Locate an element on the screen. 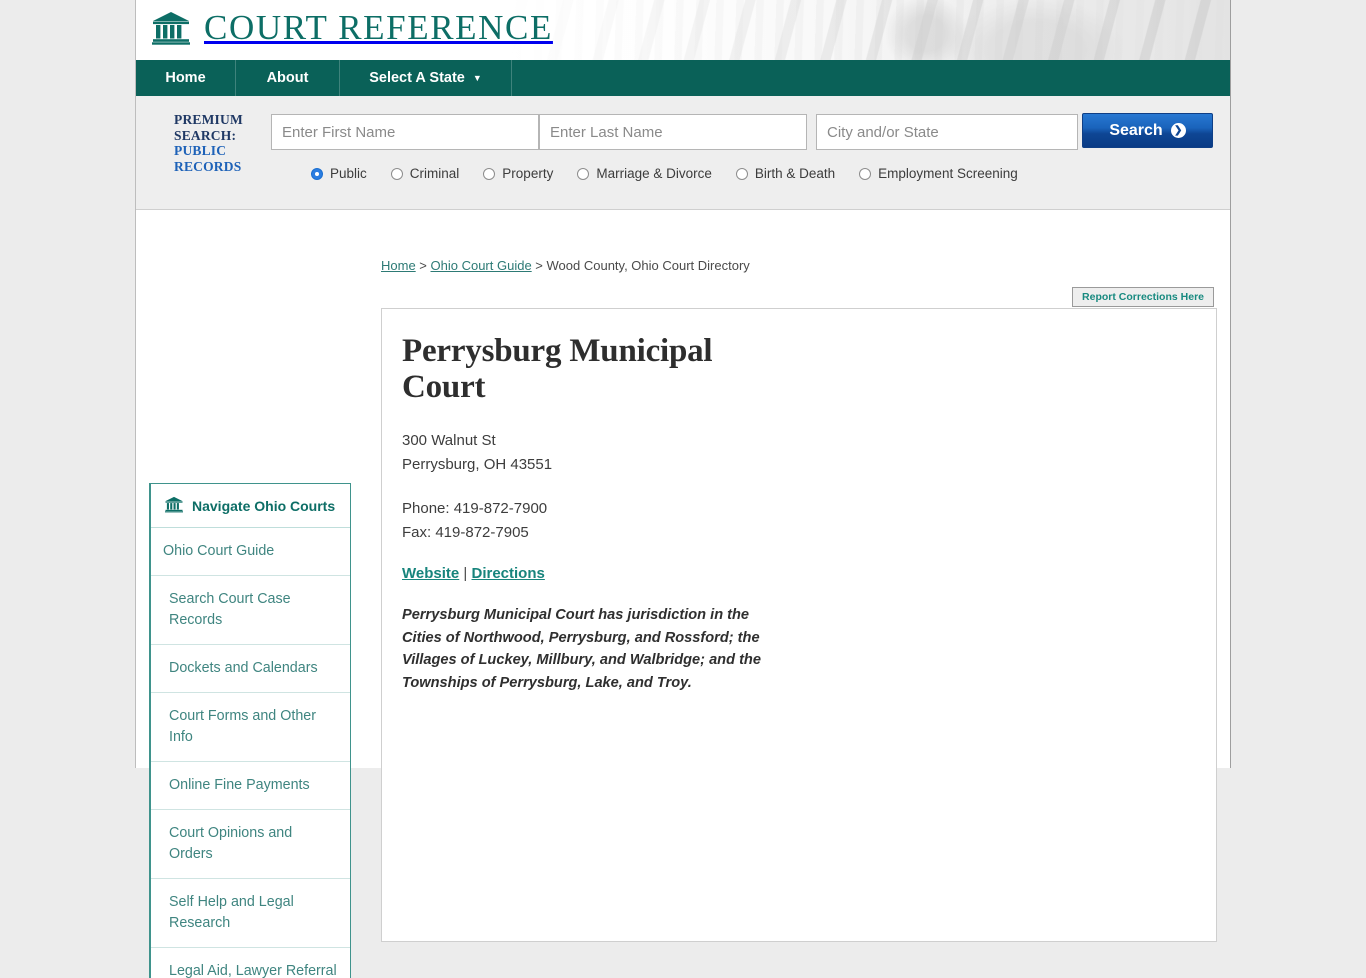 The image size is (1366, 978). radio-dot-property is located at coordinates (489, 173).